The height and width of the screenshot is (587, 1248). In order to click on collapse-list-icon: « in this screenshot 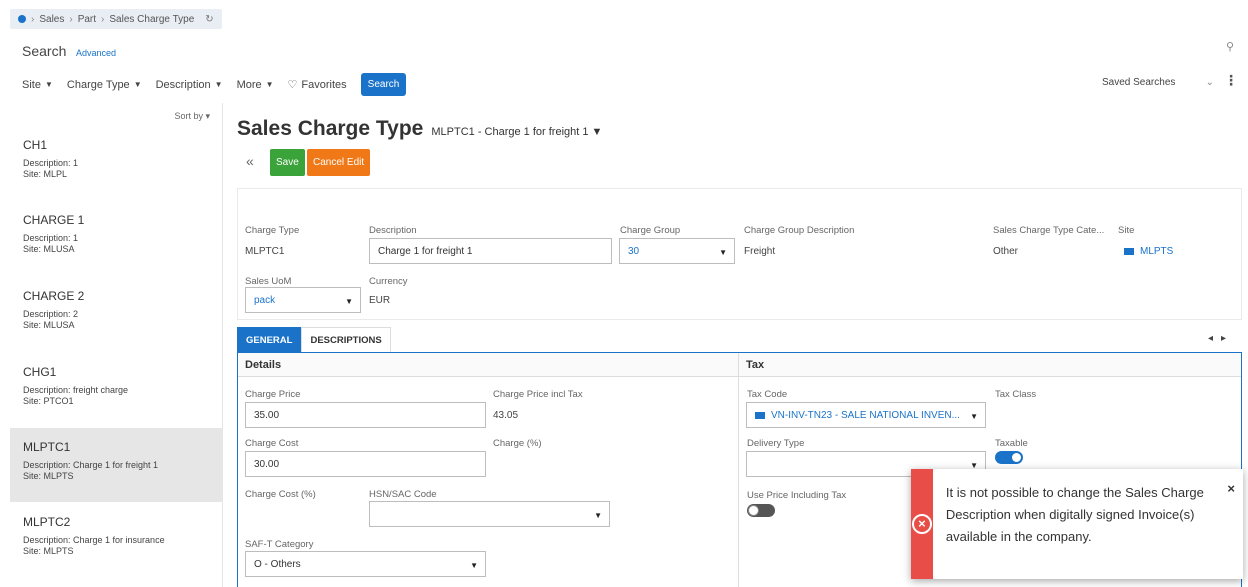, I will do `click(250, 161)`.